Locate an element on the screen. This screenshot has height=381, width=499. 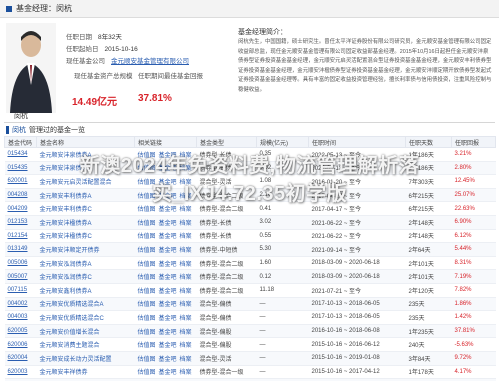
fund-code-link: 015435 is located at coordinates (18, 168).